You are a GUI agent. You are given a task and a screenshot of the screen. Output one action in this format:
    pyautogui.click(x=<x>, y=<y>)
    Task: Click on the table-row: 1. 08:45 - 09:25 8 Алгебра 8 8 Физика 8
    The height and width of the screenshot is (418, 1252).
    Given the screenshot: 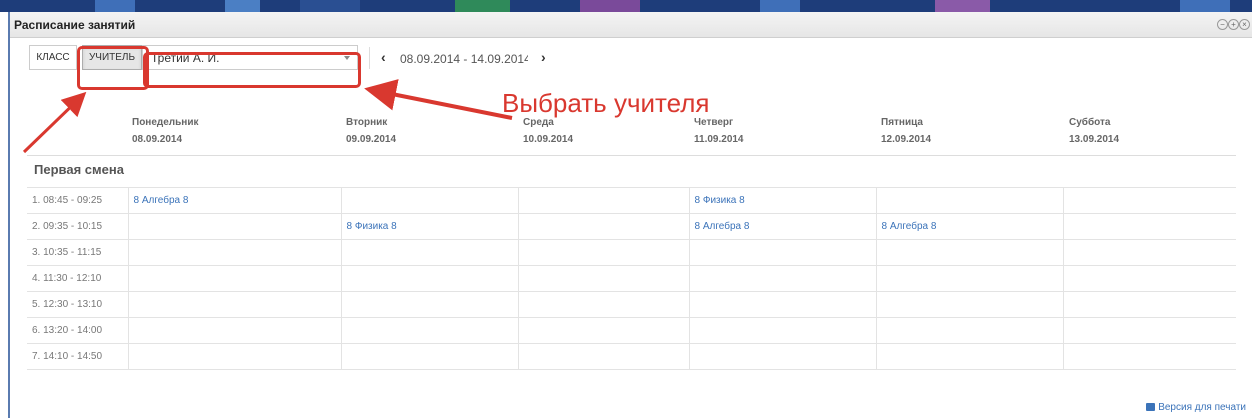 What is the action you would take?
    pyautogui.click(x=631, y=200)
    